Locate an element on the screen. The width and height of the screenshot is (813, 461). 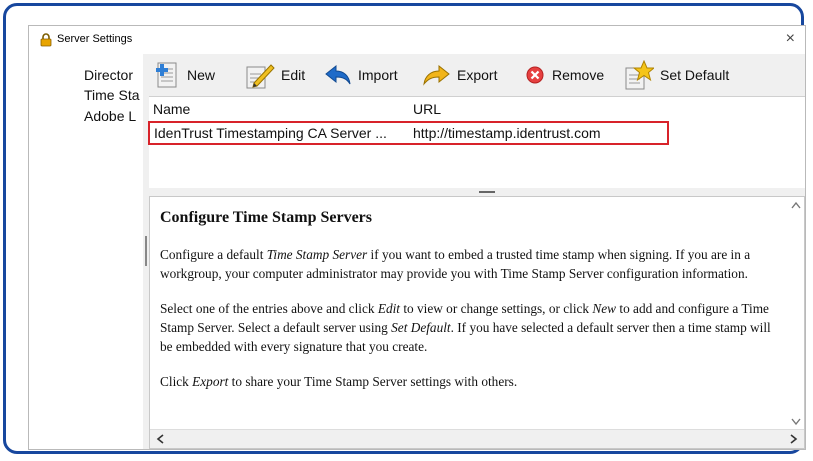
horizontal-splitter-grip is located at coordinates (487, 192).